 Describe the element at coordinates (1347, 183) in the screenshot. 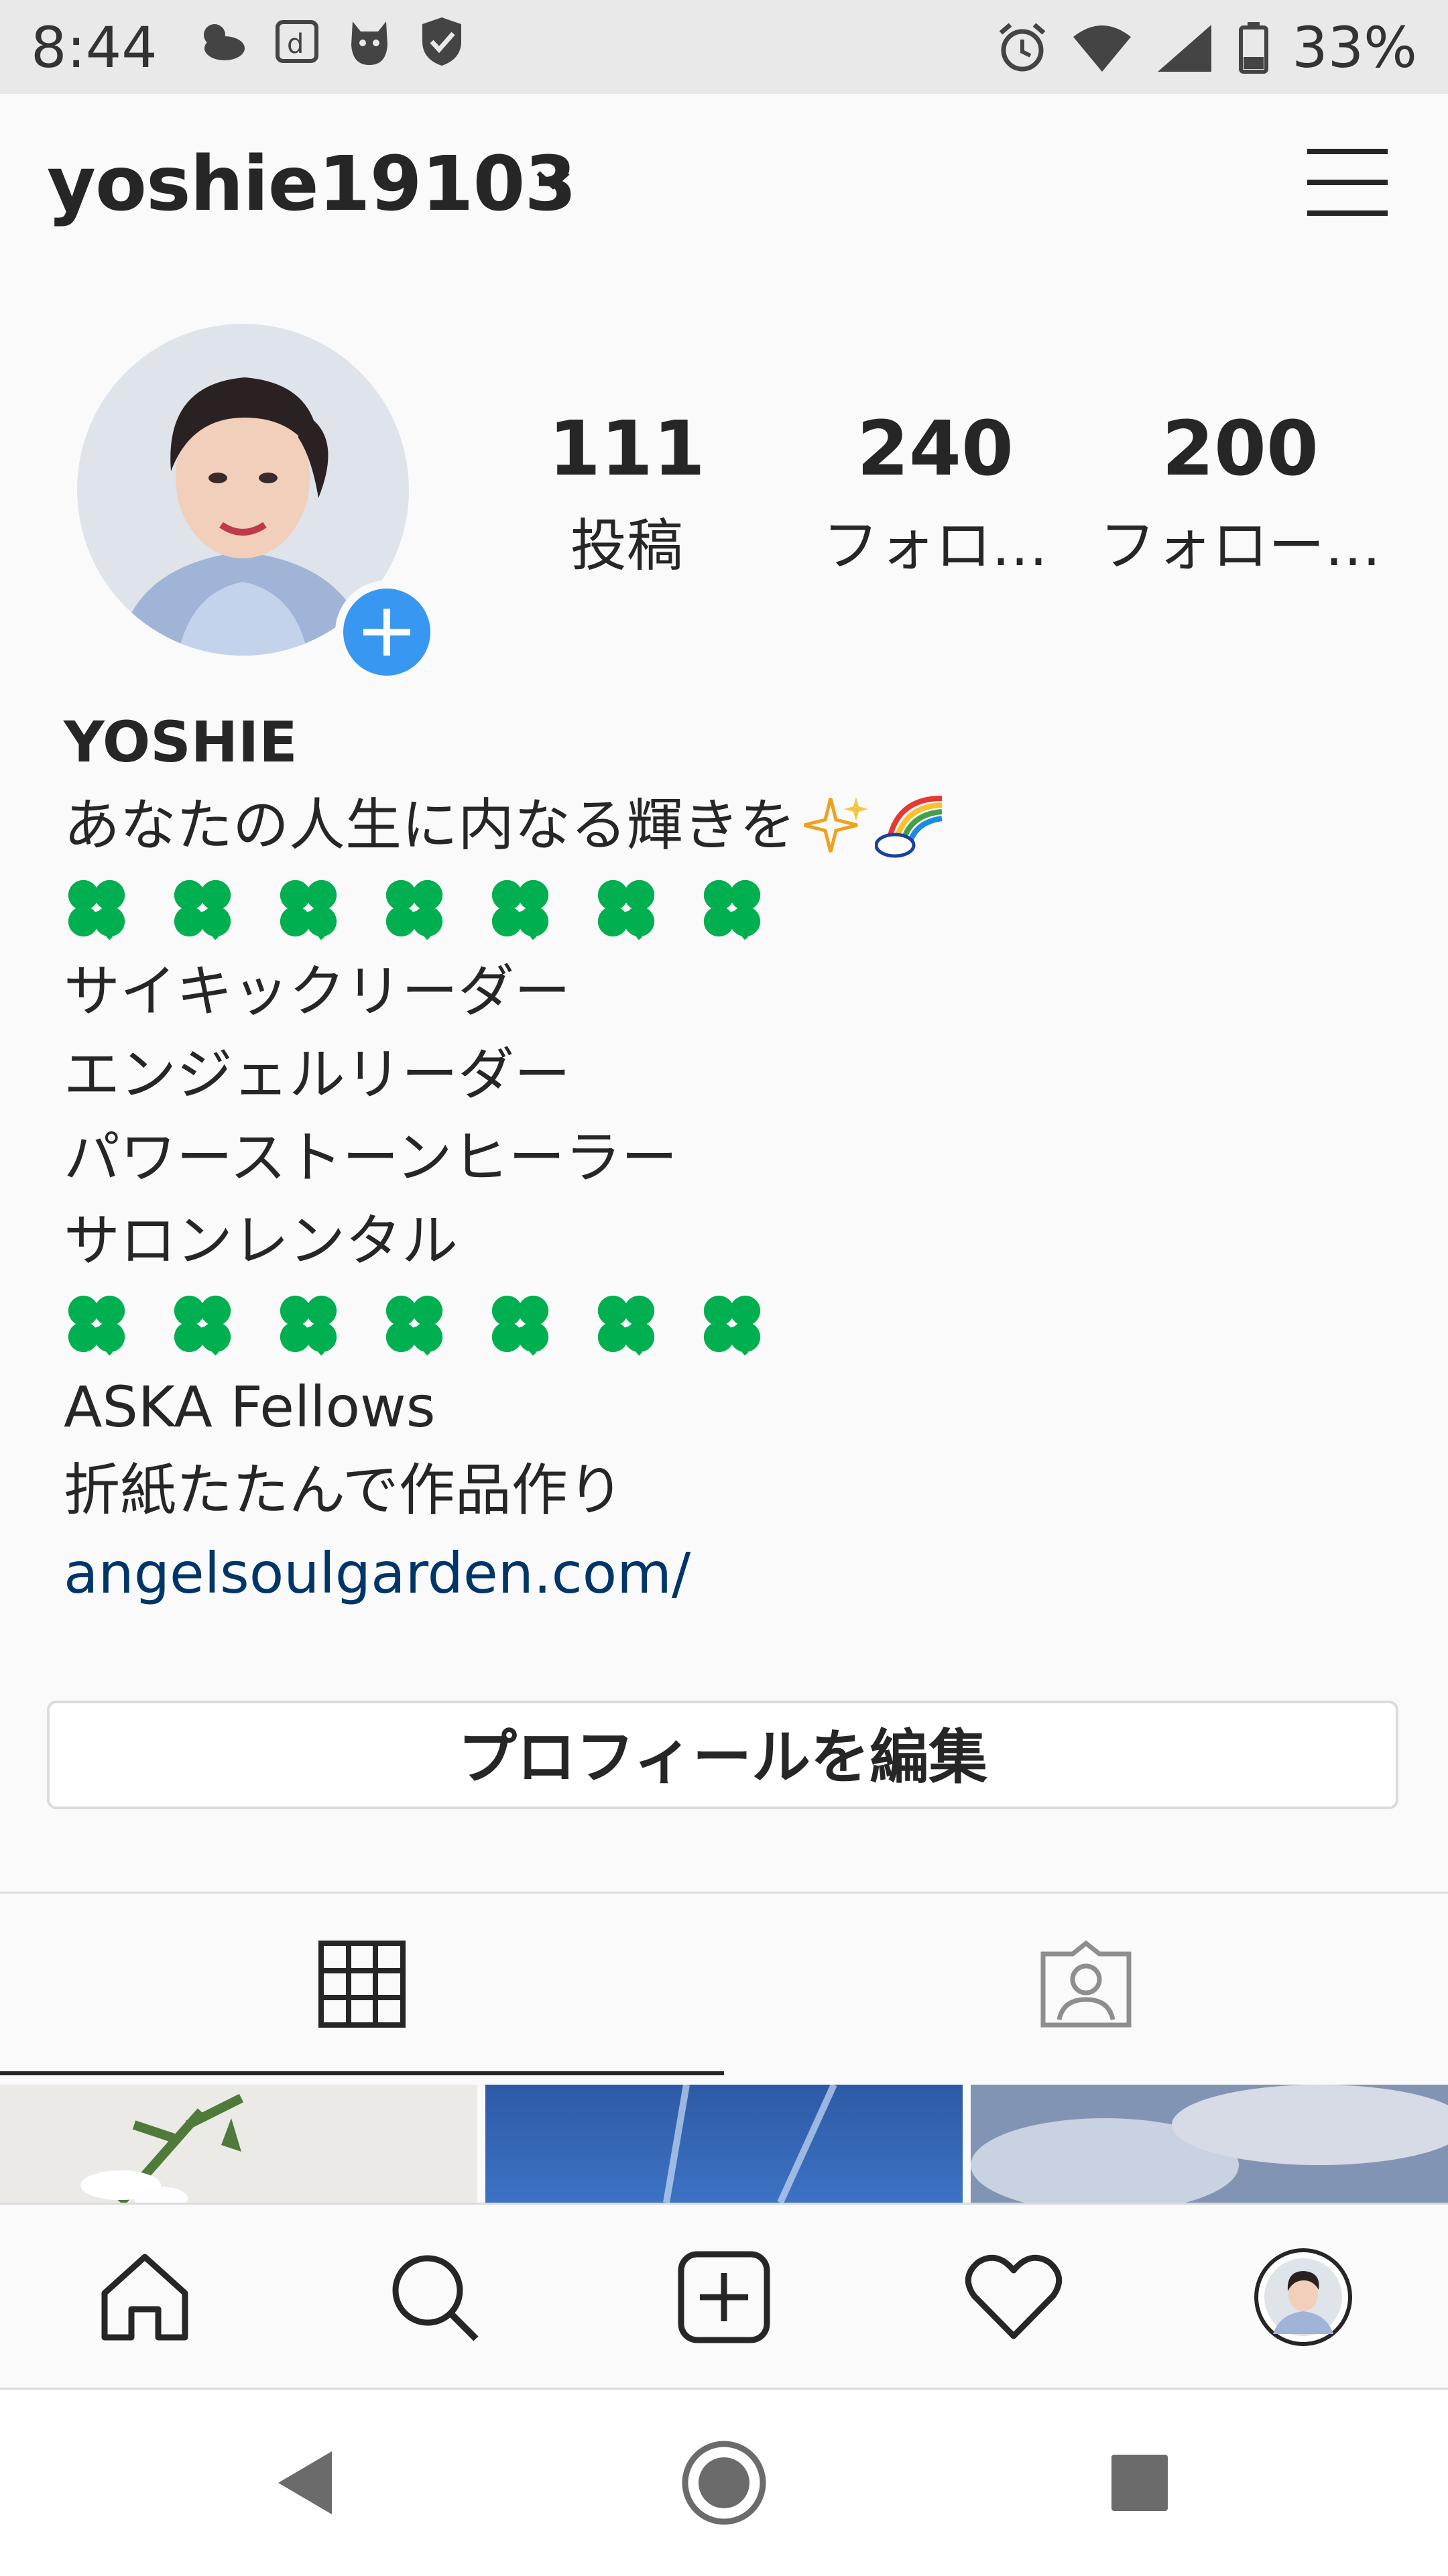

I see `menu-icon` at that location.